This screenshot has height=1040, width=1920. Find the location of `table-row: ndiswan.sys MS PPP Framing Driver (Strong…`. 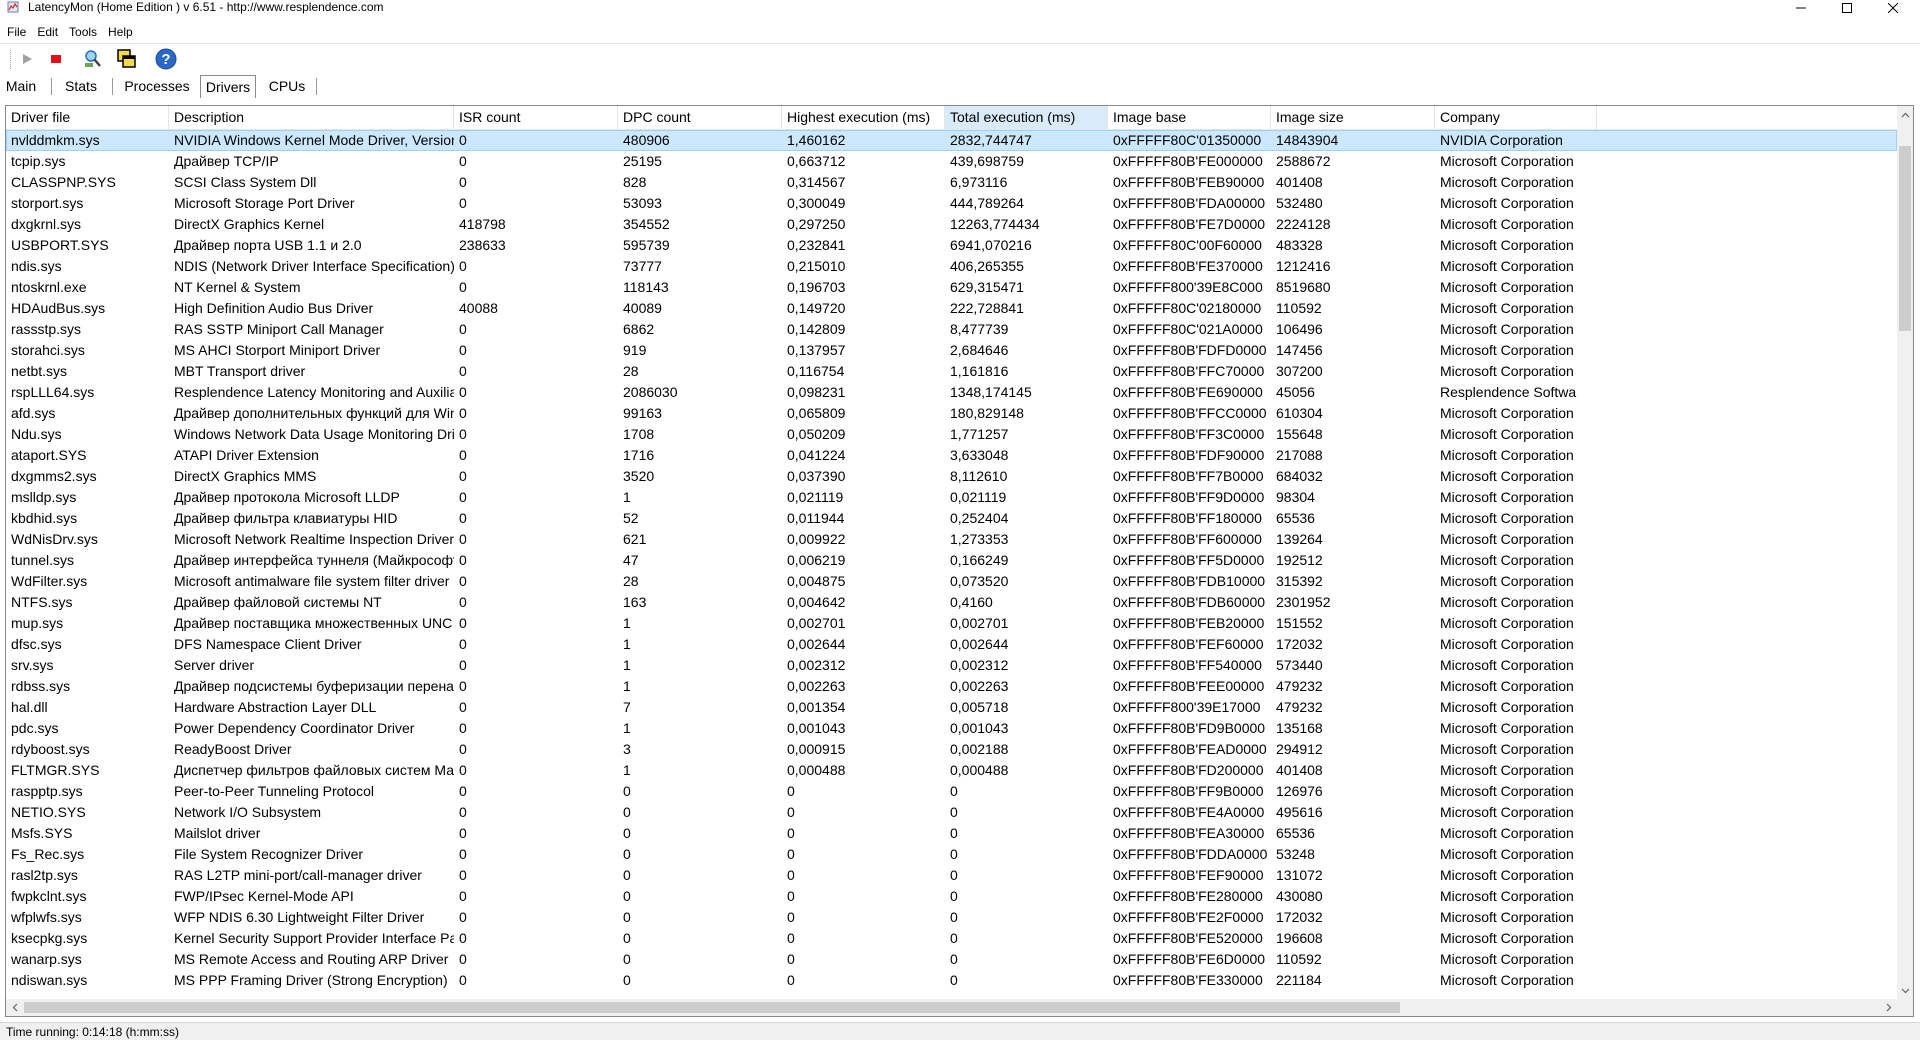

table-row: ndiswan.sys MS PPP Framing Driver (Strong… is located at coordinates (951, 980).